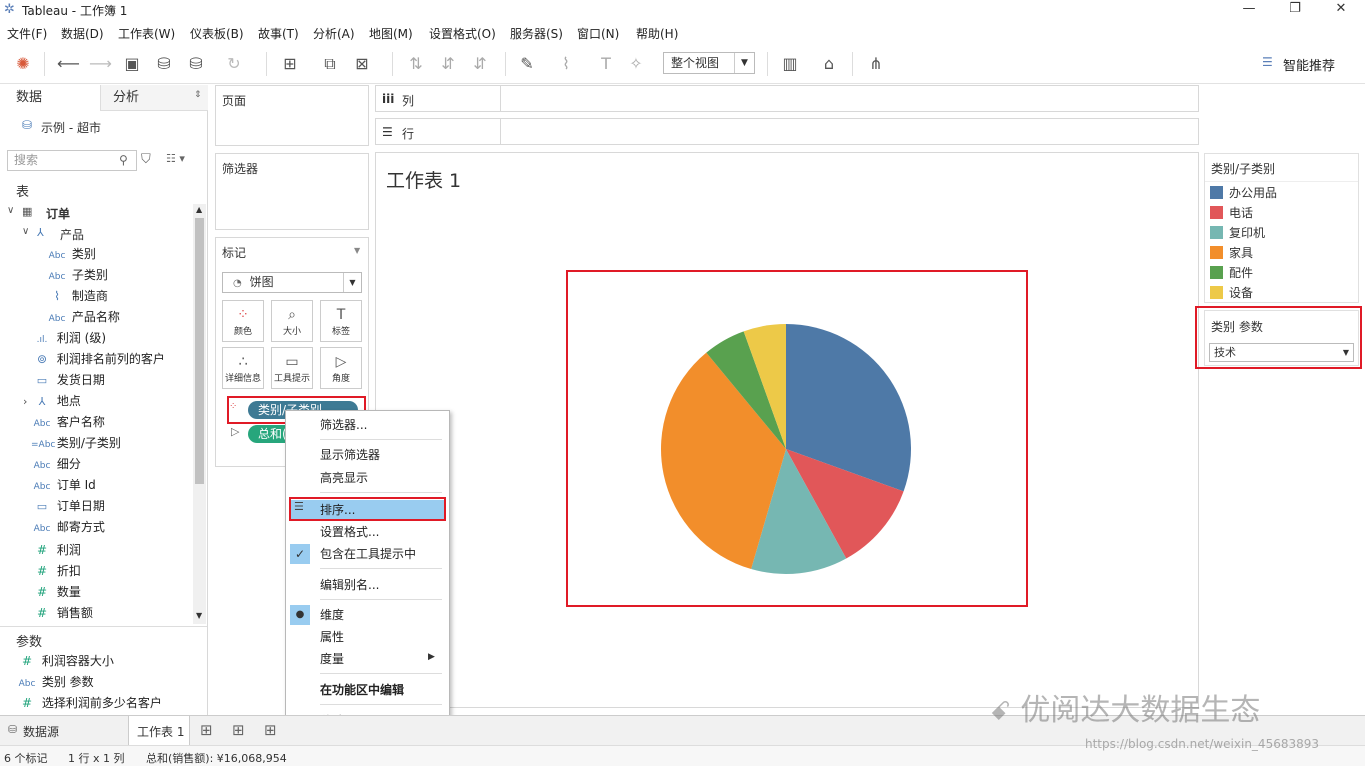  I want to click on show-cards-icon: ▥, so click(790, 64).